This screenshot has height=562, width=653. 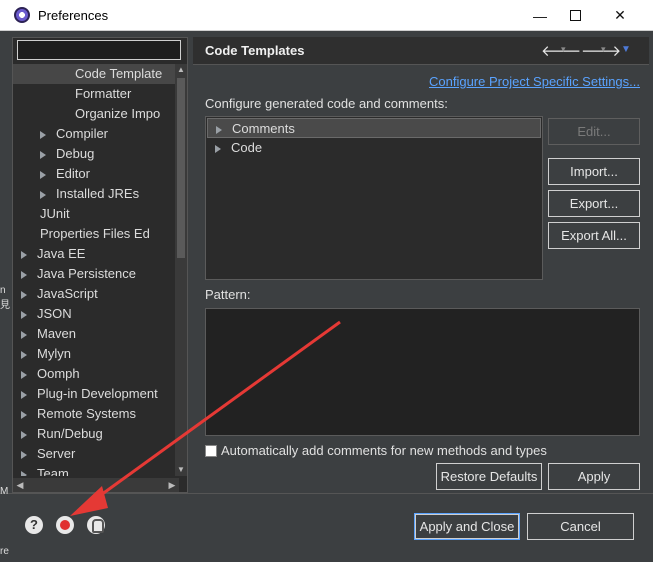 I want to click on tree-item-label: Java EE, so click(x=61, y=253).